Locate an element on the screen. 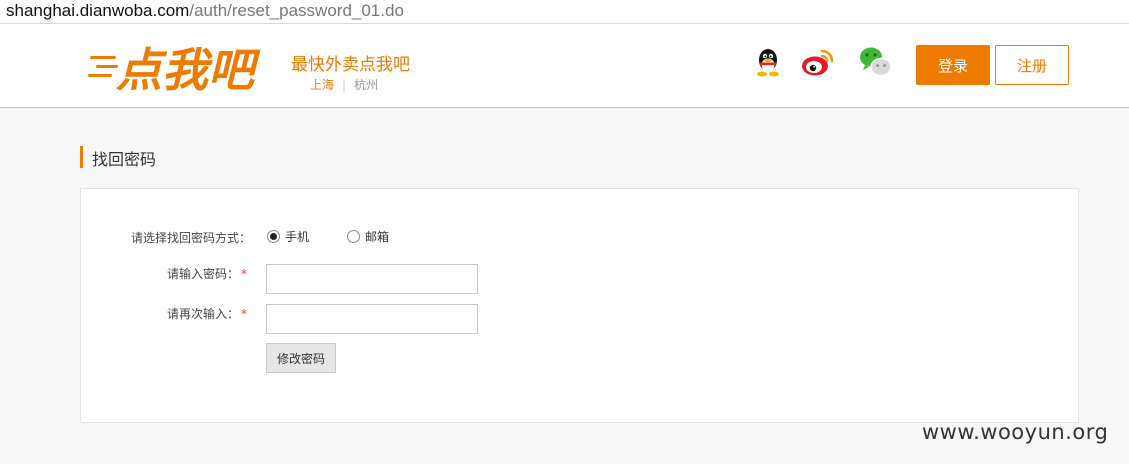 The image size is (1129, 464). login-button: 登录 is located at coordinates (953, 65).